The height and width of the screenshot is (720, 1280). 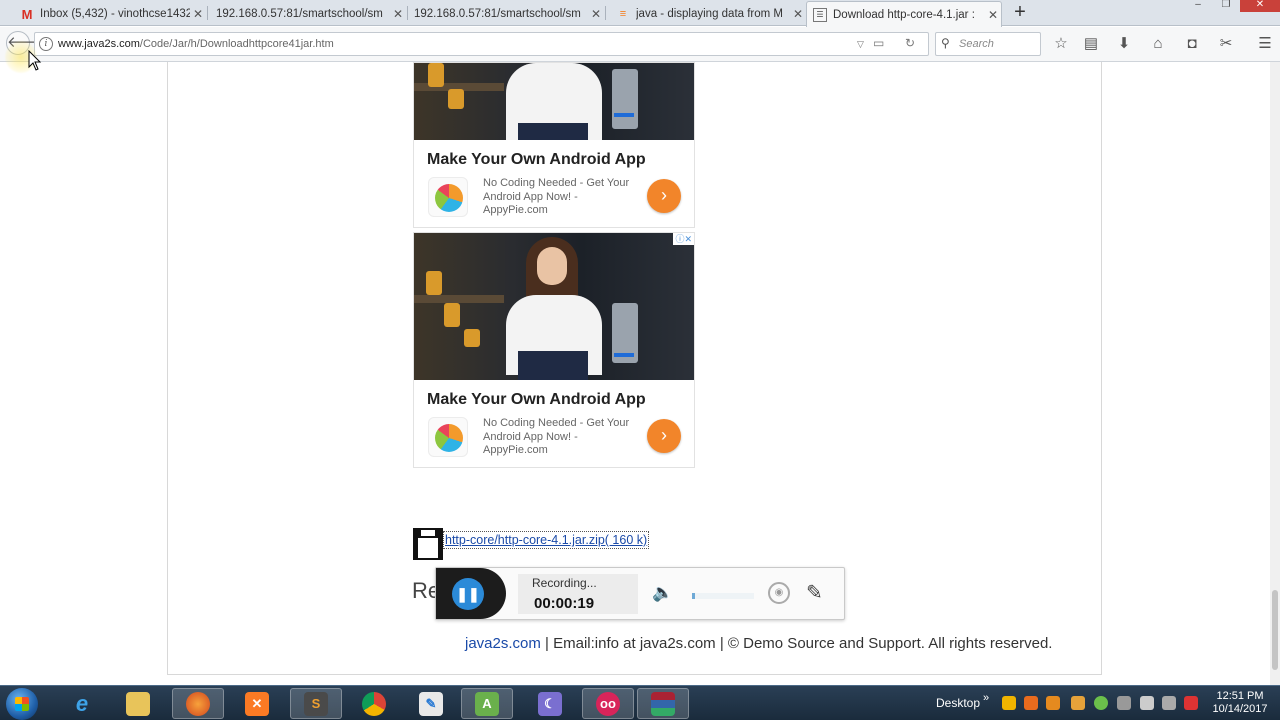 I want to click on paint-icon: ✎, so click(x=431, y=703).